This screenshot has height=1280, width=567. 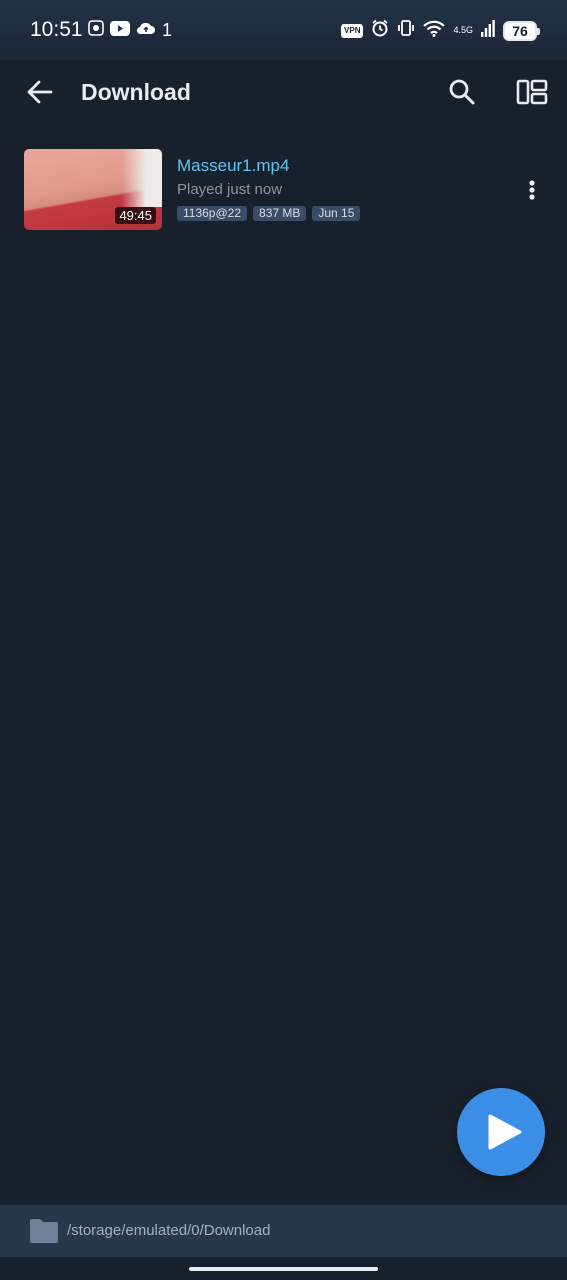 What do you see at coordinates (505, 1132) in the screenshot?
I see `play-icon` at bounding box center [505, 1132].